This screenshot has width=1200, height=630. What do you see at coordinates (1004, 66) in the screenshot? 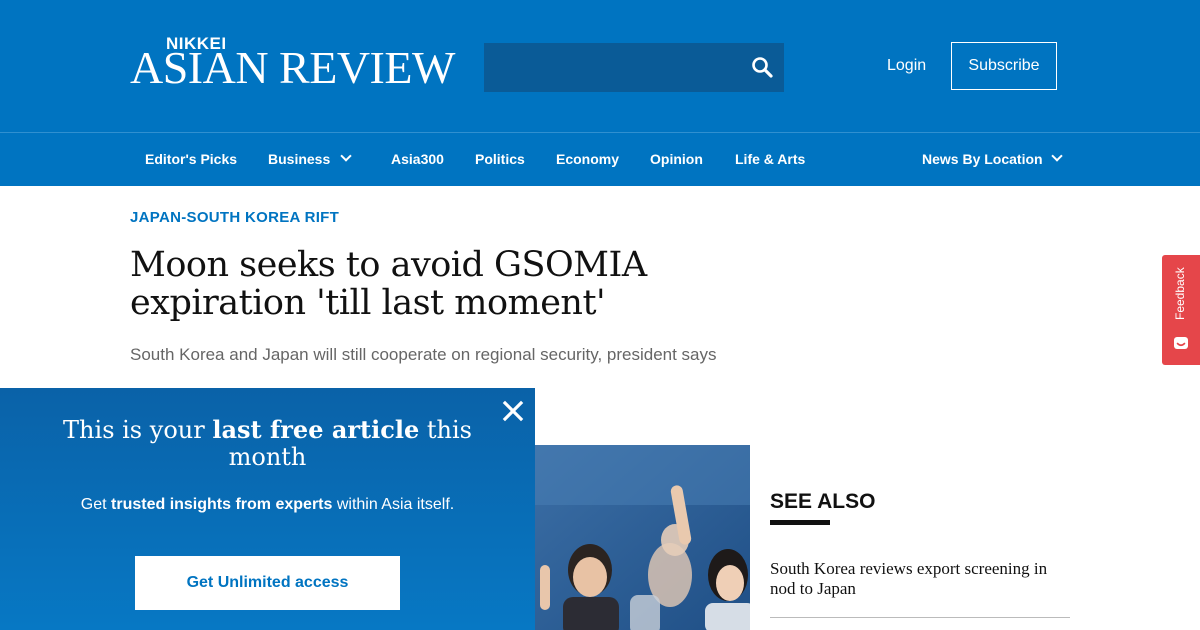
I see `subscribe-button: Subscribe` at bounding box center [1004, 66].